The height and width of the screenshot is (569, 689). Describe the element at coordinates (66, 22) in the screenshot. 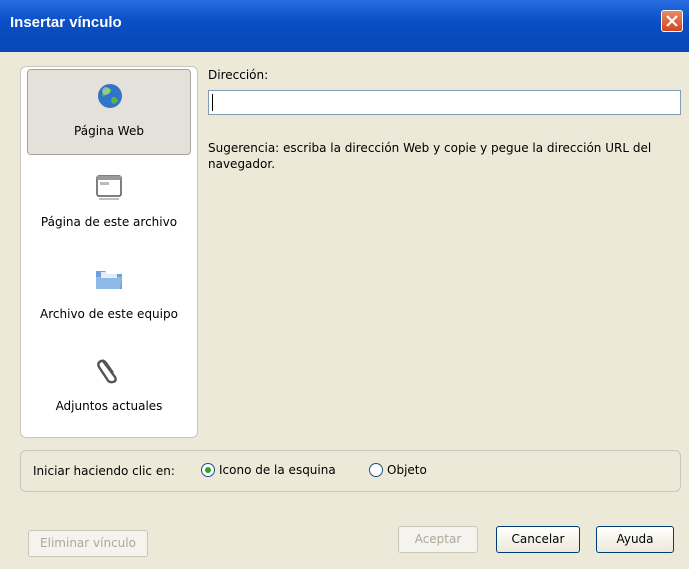

I see `window-title: Insertar vínculo` at that location.